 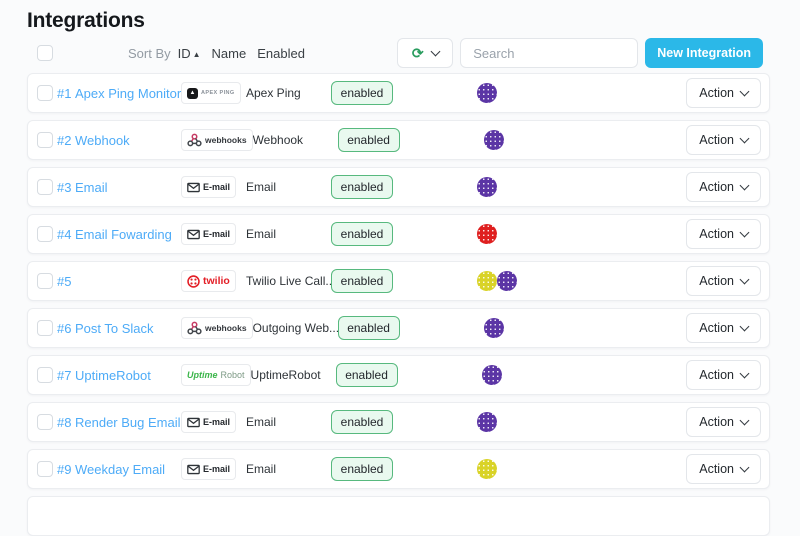 I want to click on integration-type-label: Apex Ping, so click(x=273, y=93).